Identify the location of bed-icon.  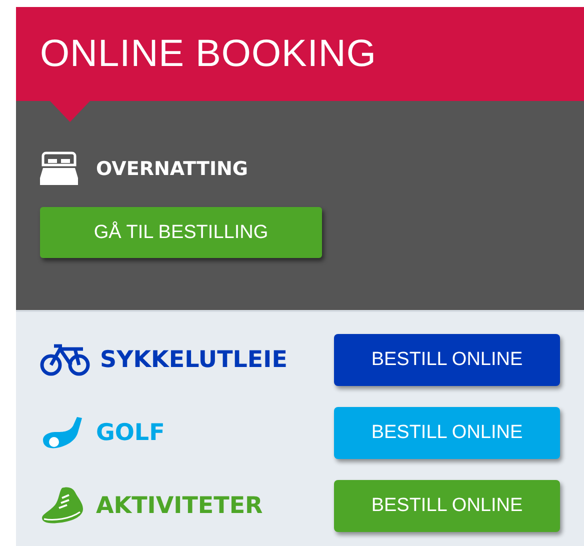
(59, 169).